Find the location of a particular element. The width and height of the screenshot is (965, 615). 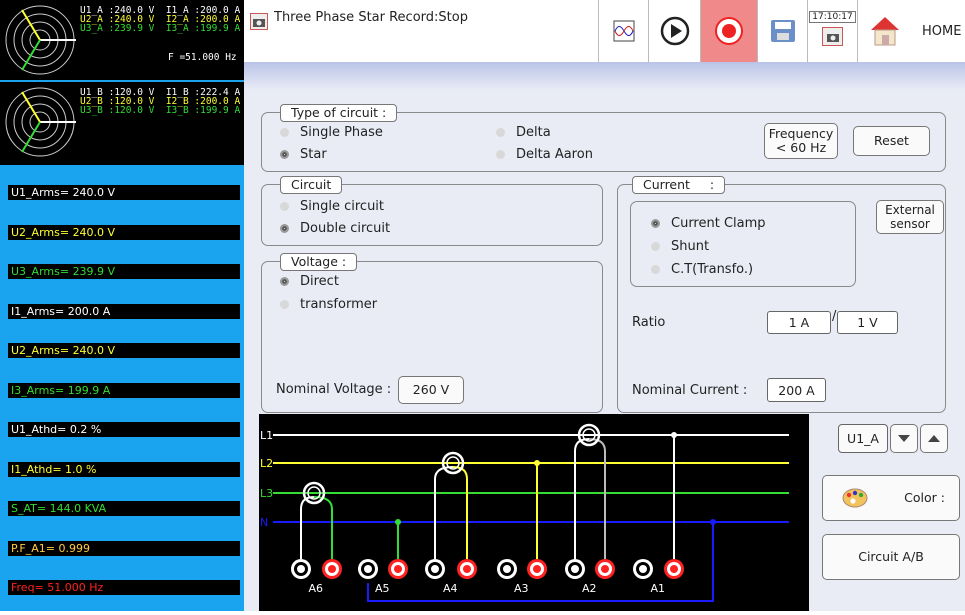

play-icon is located at coordinates (674, 31).